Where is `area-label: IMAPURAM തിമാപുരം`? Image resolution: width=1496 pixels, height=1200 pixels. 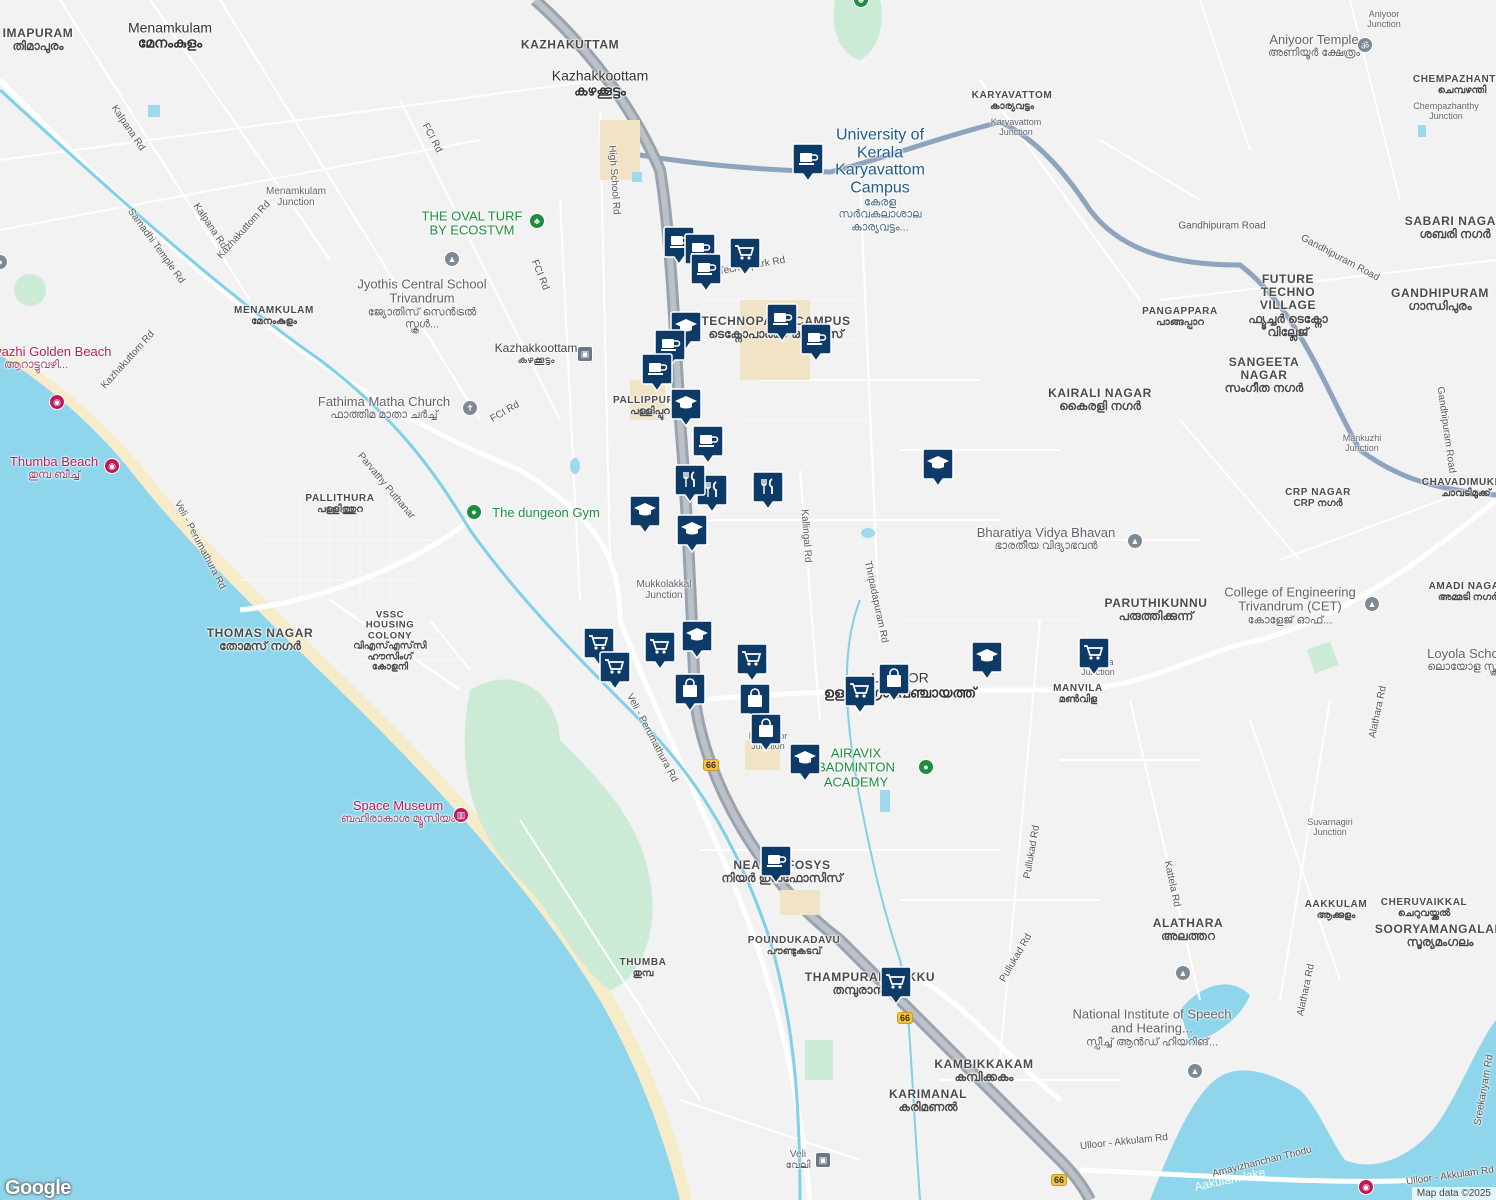
area-label: IMAPURAM തിമാപുരം is located at coordinates (38, 39).